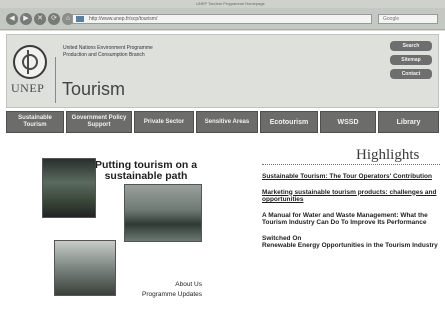 The image size is (445, 327). What do you see at coordinates (12, 19) in the screenshot?
I see `back-icon: ◀` at bounding box center [12, 19].